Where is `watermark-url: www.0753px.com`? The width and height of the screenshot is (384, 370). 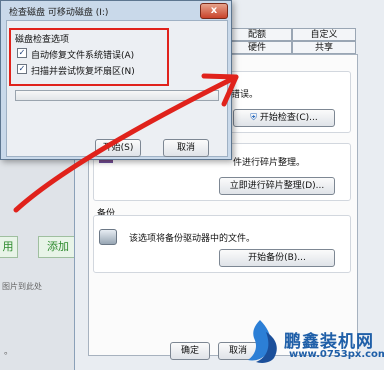
watermark-url: www.0753px.com is located at coordinates (336, 354).